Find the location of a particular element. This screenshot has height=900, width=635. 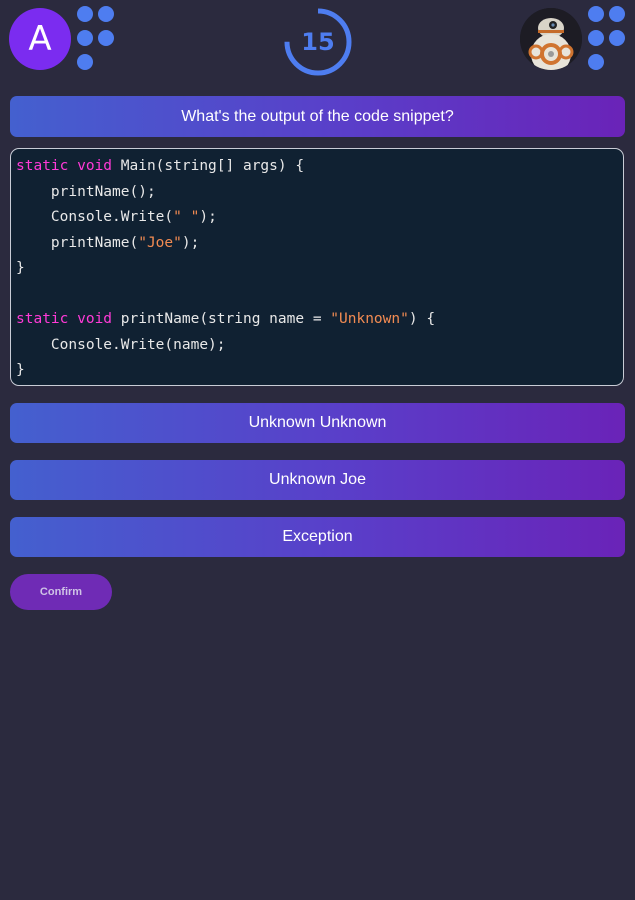

question-banner: What's the output of the code snippet? is located at coordinates (317, 116).